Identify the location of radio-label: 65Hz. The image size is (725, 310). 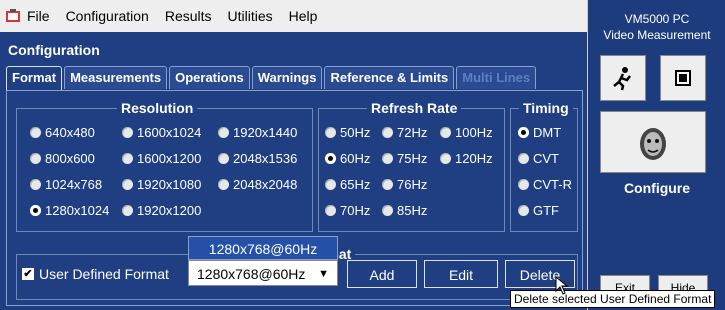
(355, 184).